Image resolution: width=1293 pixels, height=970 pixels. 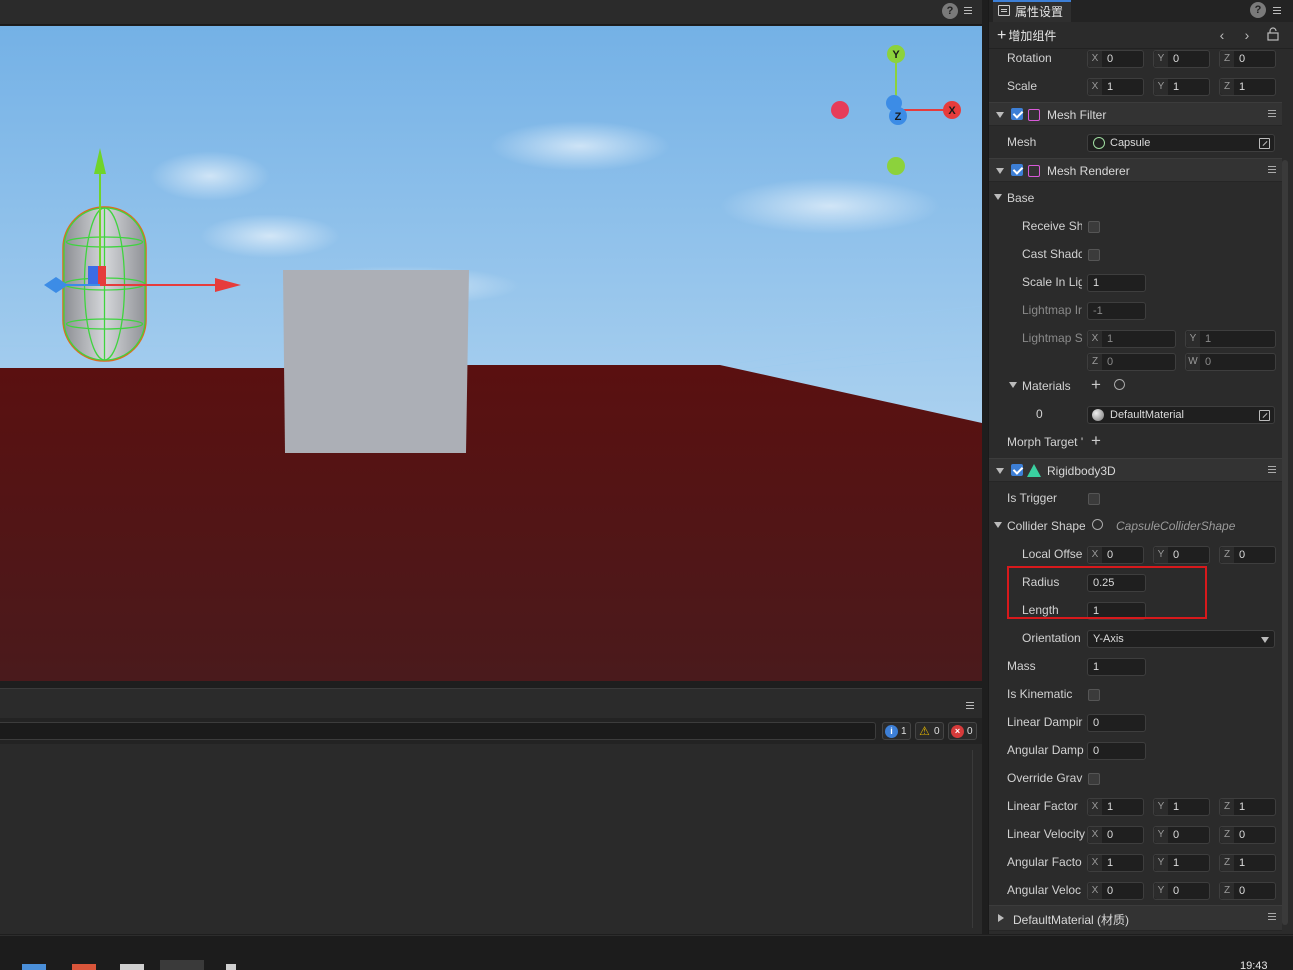 I want to click on angular-factor-y-field: Y1, so click(x=1181, y=863).